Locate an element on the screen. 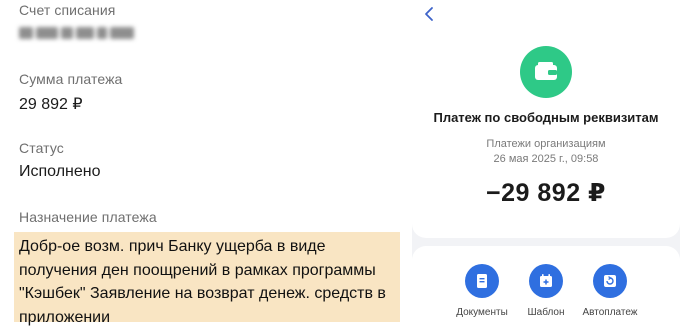 This screenshot has width=680, height=332. purpose-line: Добр-ое возм. прич Банку ущерба в виде is located at coordinates (172, 246).